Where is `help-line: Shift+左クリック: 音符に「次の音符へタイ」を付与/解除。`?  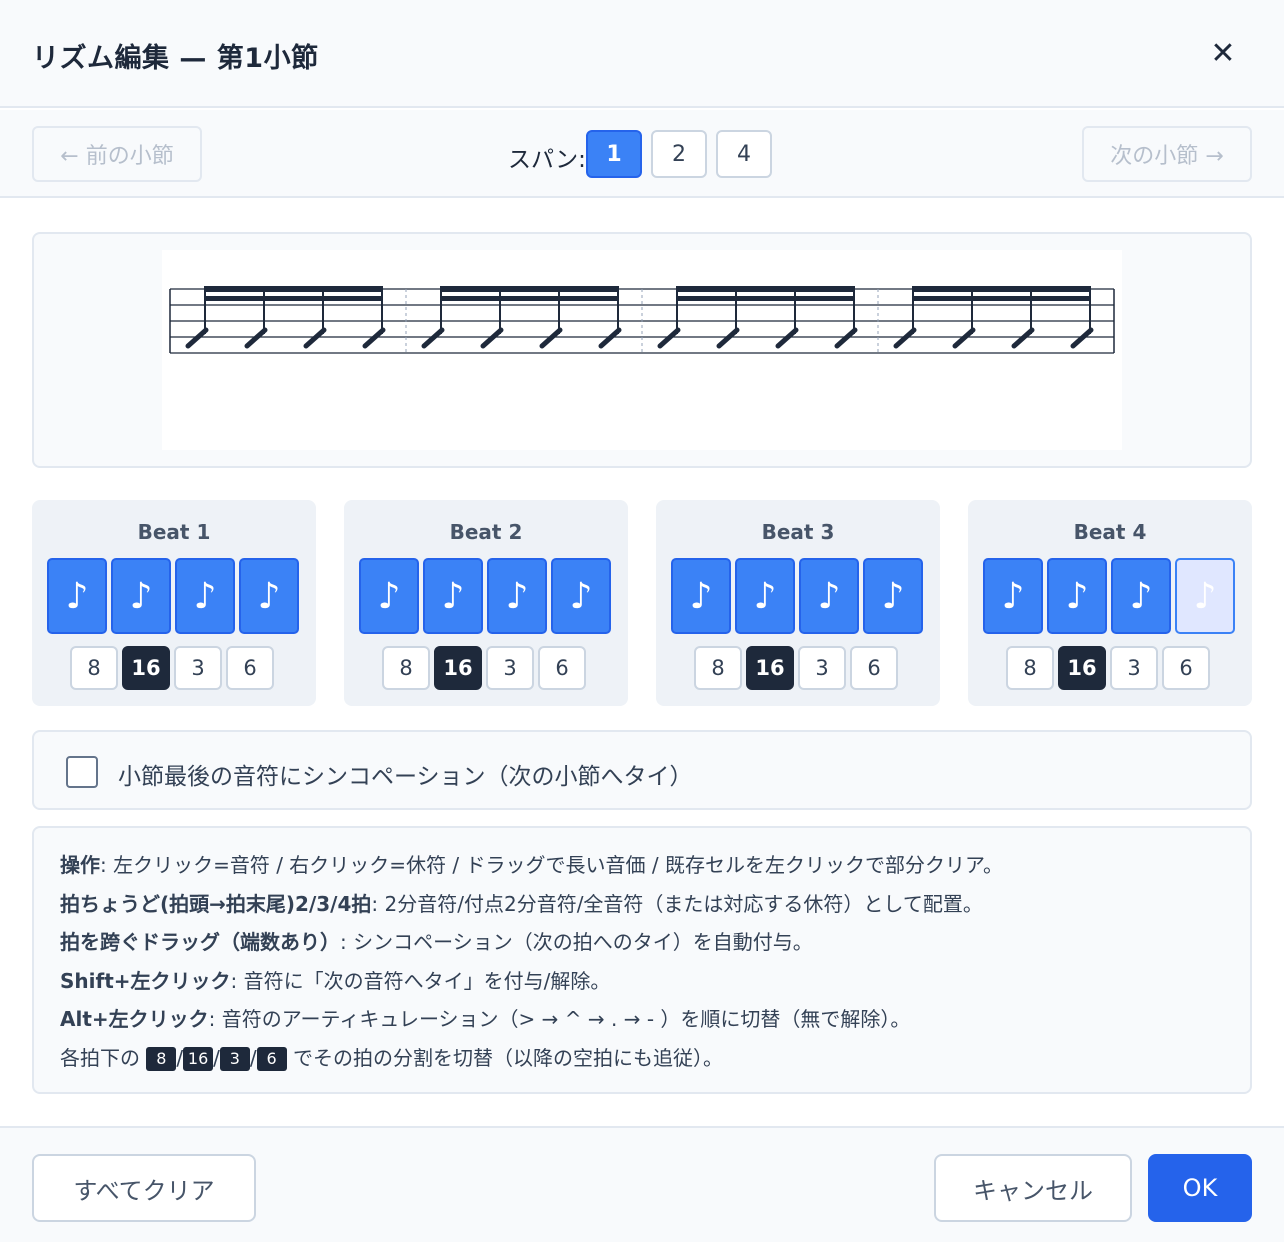
help-line: Shift+左クリック: 音符に「次の音符へタイ」を付与/解除。 is located at coordinates (655, 981).